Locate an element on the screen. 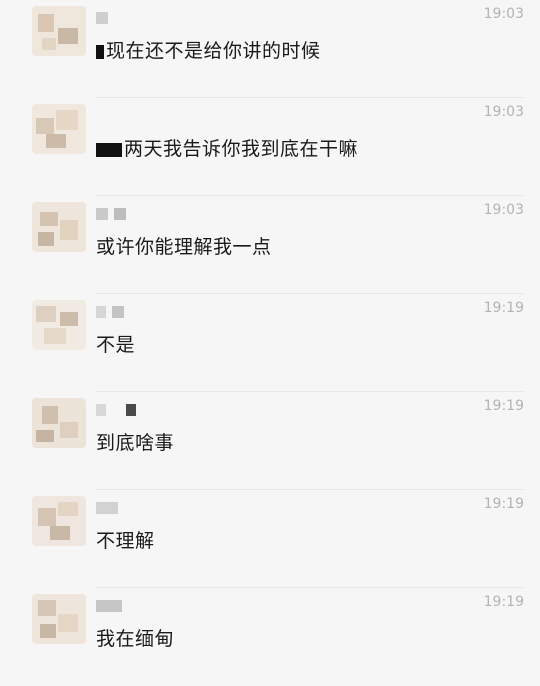 The image size is (540, 686). chat-message-item: 不理解 19:19 is located at coordinates (270, 539).